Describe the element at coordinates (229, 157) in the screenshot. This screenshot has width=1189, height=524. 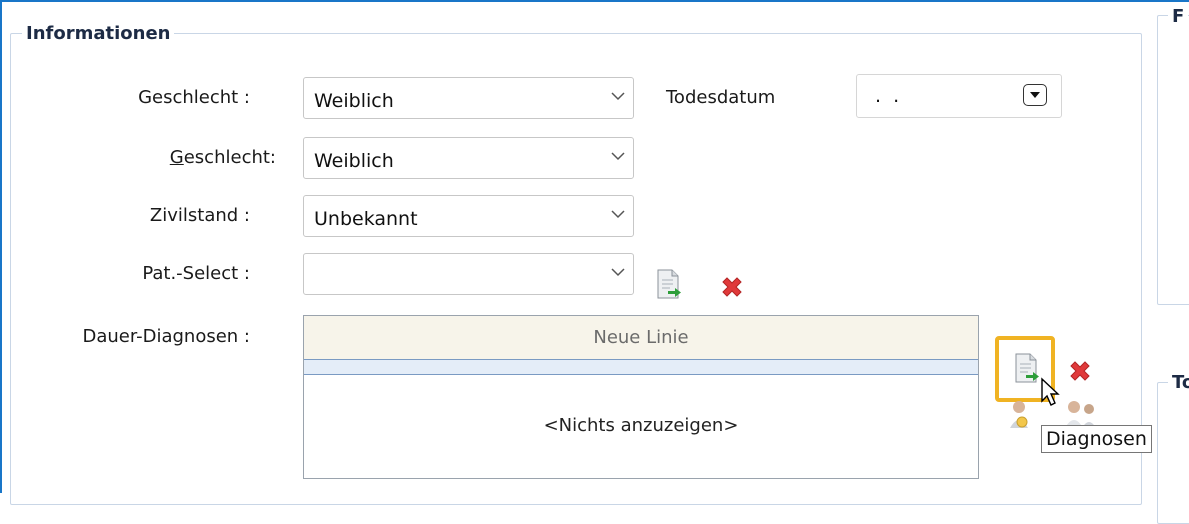
I see `geschlecht-alt-label-rest: eschlecht:` at that location.